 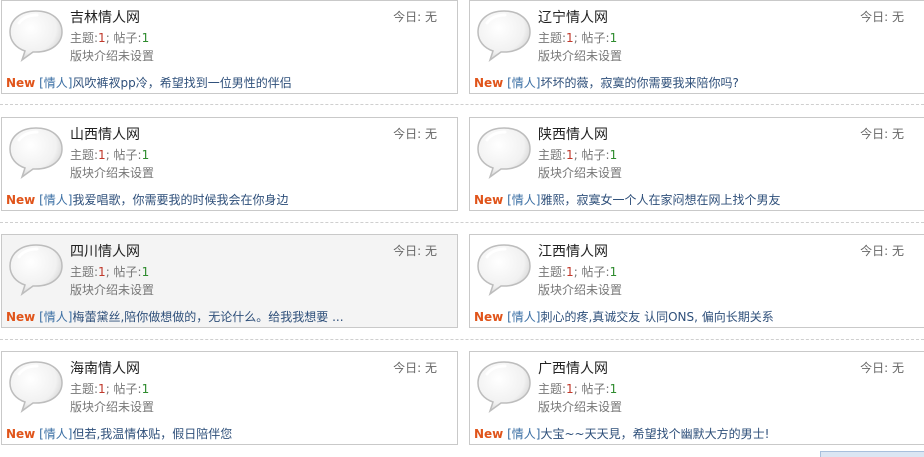 What do you see at coordinates (152, 434) in the screenshot?
I see `latest-post-link: 但若,我温情体贴，假日陪伴您` at bounding box center [152, 434].